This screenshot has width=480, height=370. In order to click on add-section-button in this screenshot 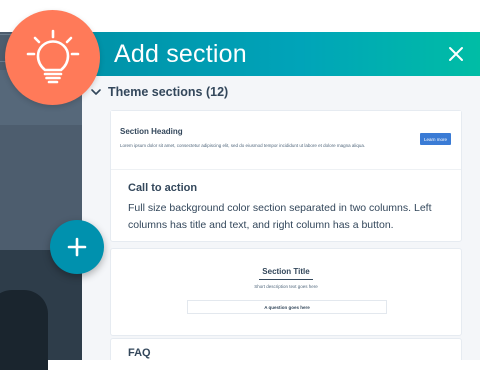, I will do `click(77, 247)`.